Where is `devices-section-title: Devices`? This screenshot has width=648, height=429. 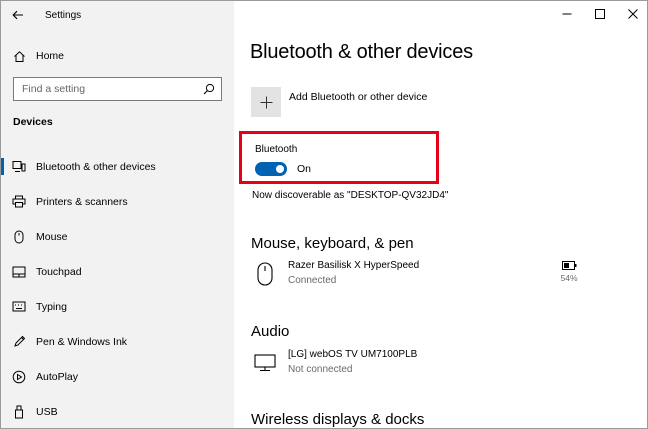
devices-section-title: Devices is located at coordinates (33, 122).